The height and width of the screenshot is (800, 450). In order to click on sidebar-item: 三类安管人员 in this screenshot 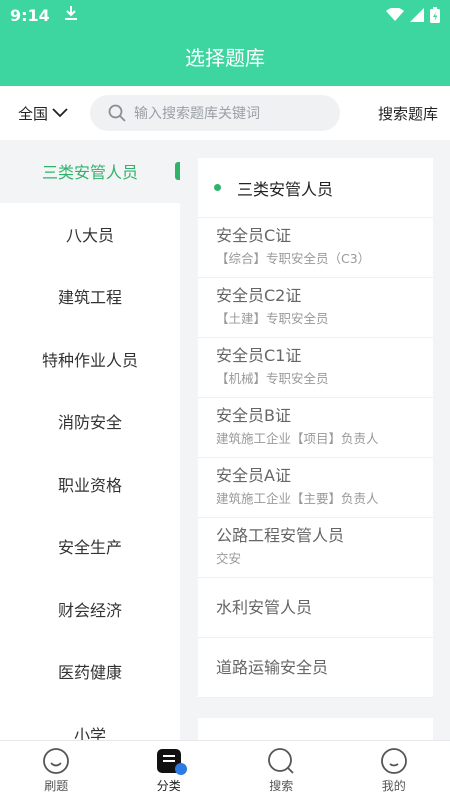, I will do `click(90, 171)`.